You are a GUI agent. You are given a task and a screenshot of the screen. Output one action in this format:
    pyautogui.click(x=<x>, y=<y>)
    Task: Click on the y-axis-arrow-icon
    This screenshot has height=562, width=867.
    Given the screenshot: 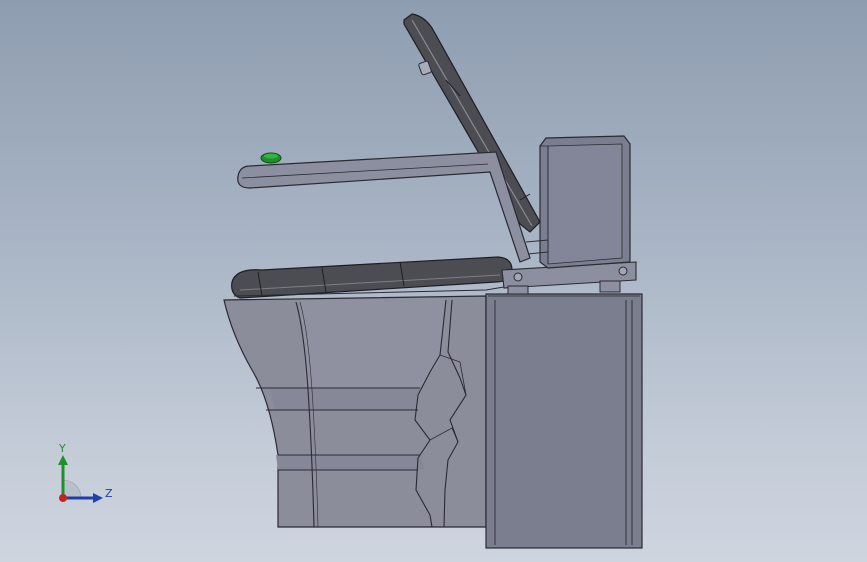 What is the action you would take?
    pyautogui.click(x=63, y=460)
    